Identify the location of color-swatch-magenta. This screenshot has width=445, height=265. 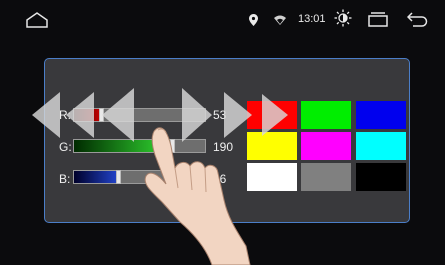
(326, 146).